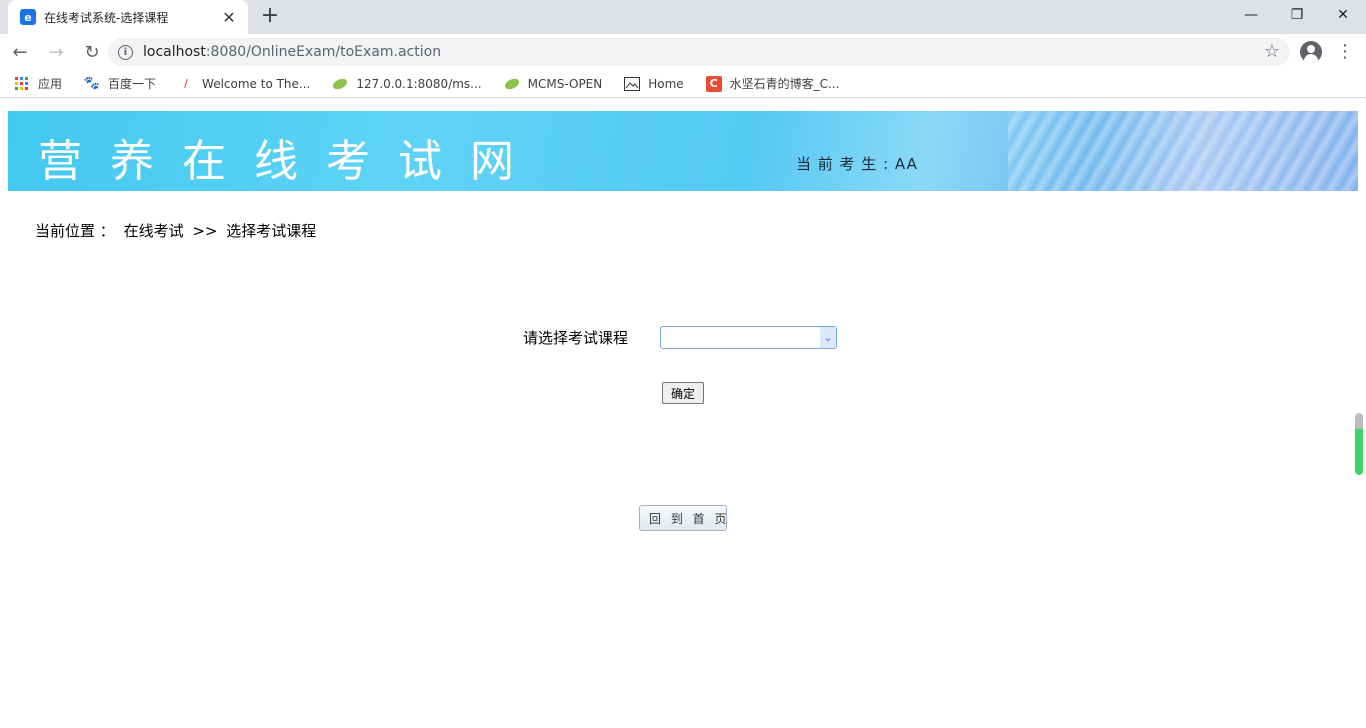 This screenshot has width=1366, height=728. What do you see at coordinates (323, 52) in the screenshot?
I see `url-path: :8080/OnlineExam/toExam.action` at bounding box center [323, 52].